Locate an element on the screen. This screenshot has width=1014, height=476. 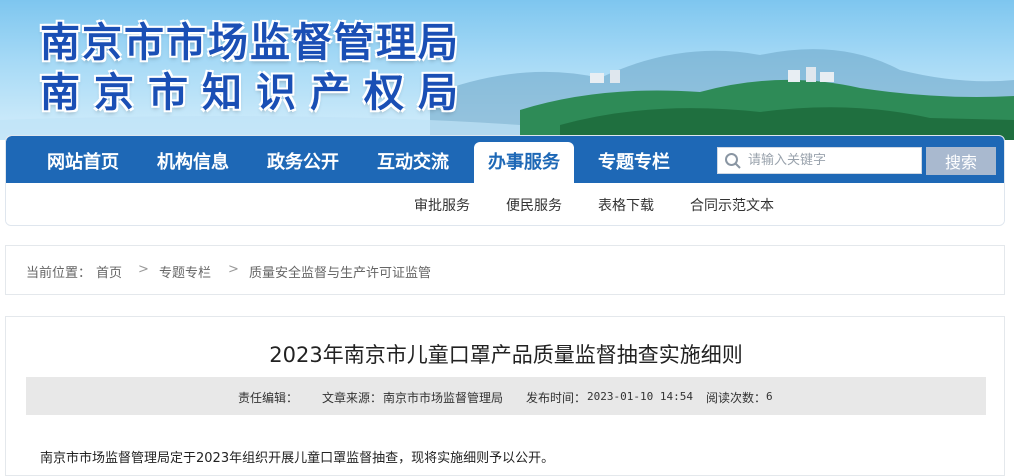
article-title: 2023年南京市儿童口罩产品质量监督抽查实施细则 is located at coordinates (506, 355).